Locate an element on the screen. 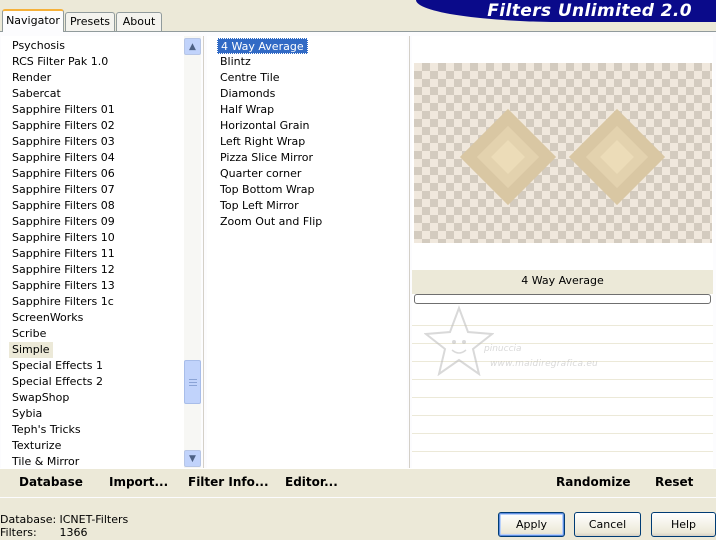 This screenshot has height=540, width=716. filter-item: 4 Way Average is located at coordinates (262, 46).